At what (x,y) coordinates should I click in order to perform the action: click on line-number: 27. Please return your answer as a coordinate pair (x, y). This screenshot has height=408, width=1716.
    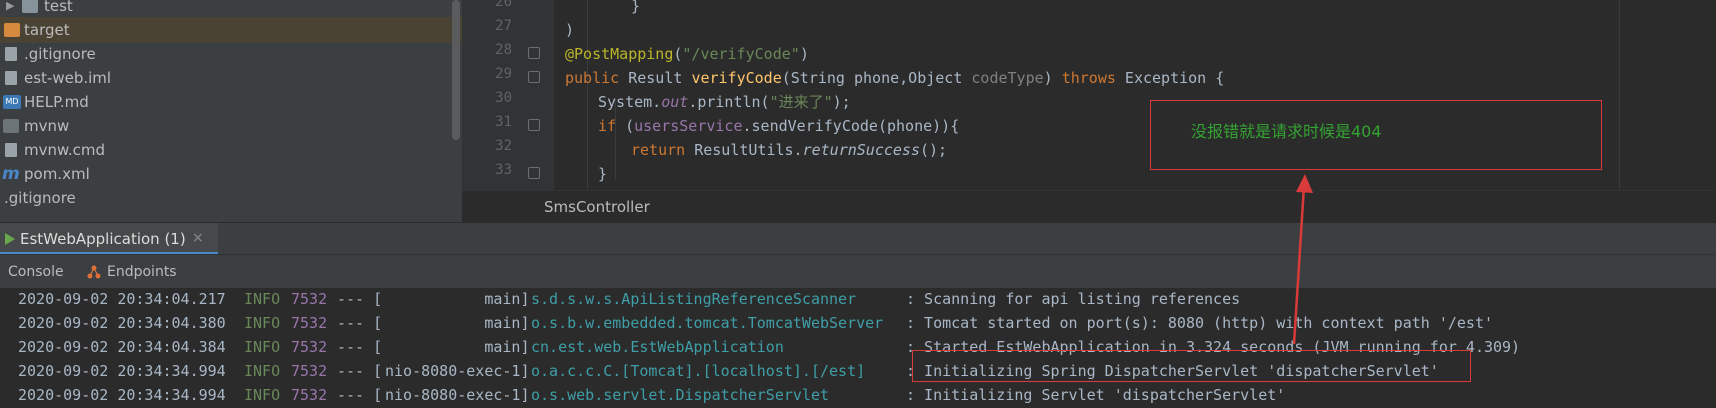
    Looking at the image, I should click on (503, 26).